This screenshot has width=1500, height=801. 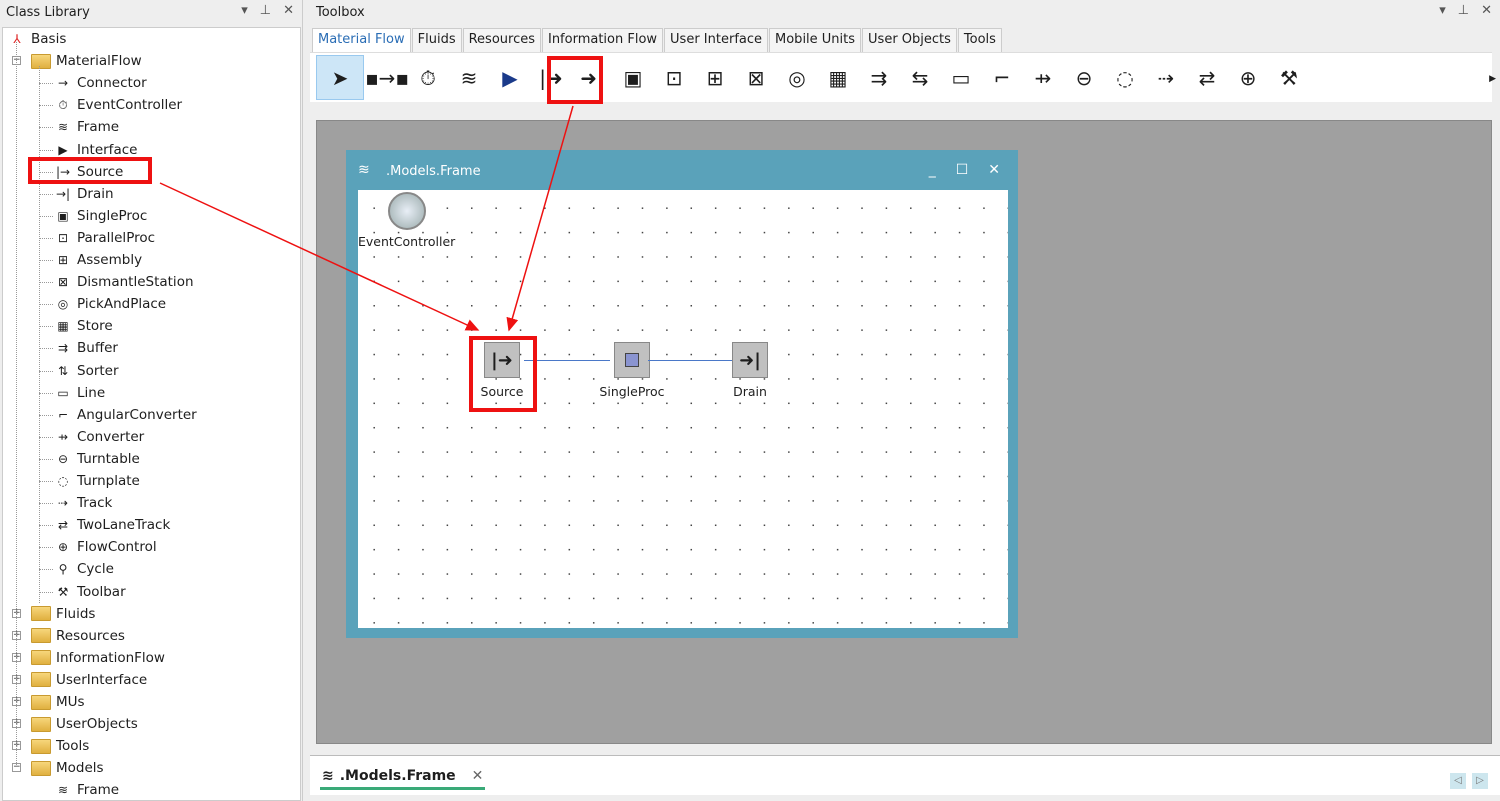 What do you see at coordinates (478, 776) in the screenshot?
I see `close-tab-icon: ✕` at bounding box center [478, 776].